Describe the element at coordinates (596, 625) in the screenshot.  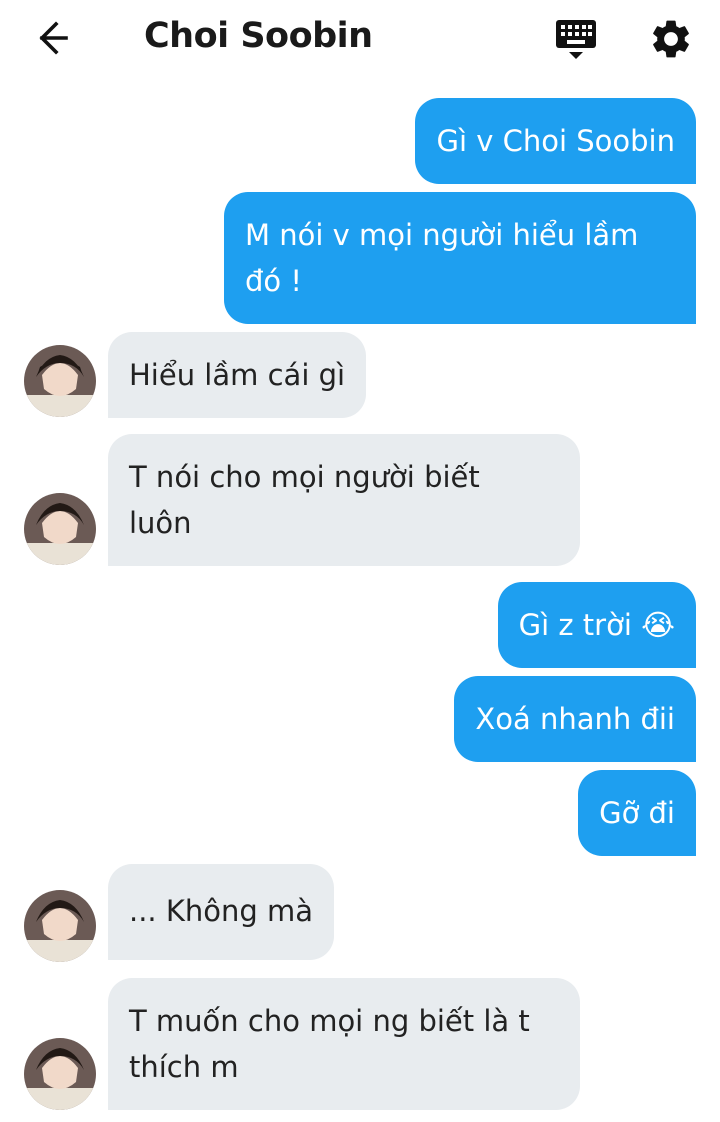
I see `sent-message: Gì z trời 😭` at that location.